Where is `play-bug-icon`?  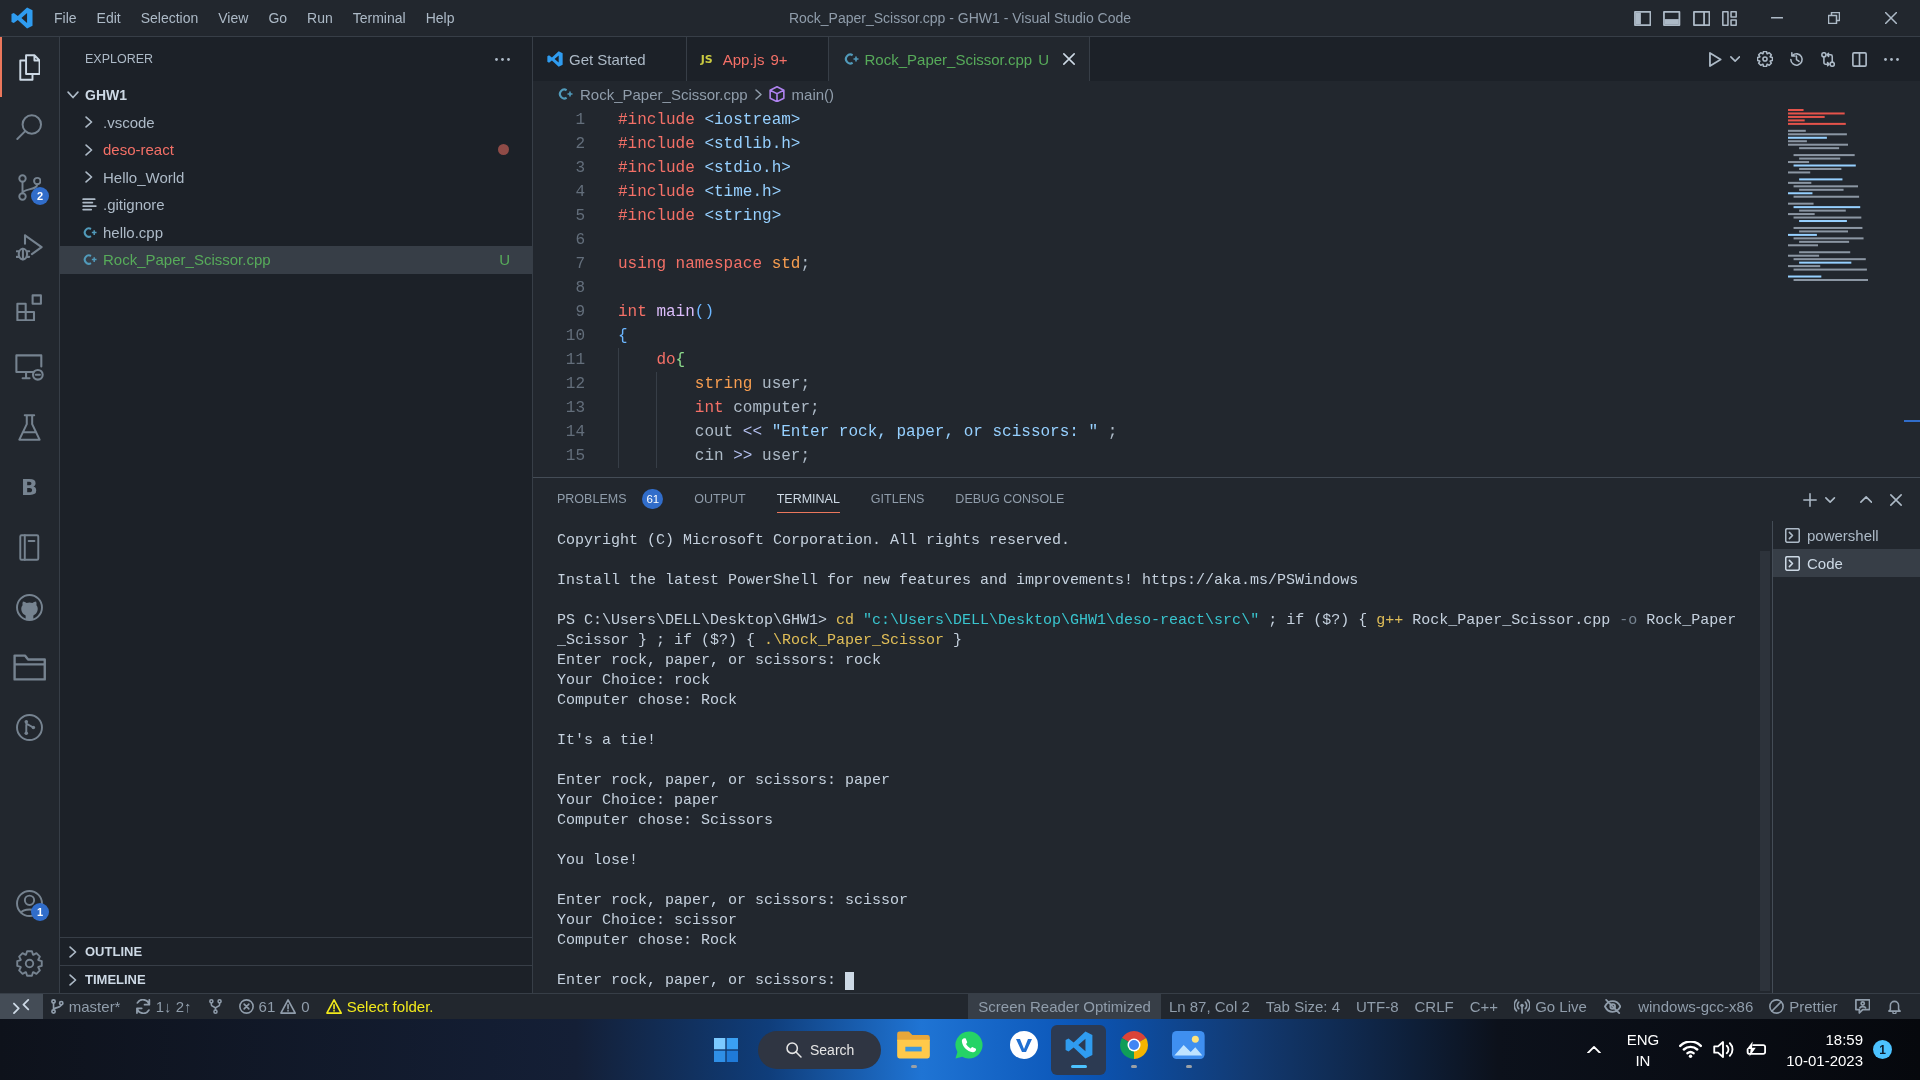
play-bug-icon is located at coordinates (29, 247).